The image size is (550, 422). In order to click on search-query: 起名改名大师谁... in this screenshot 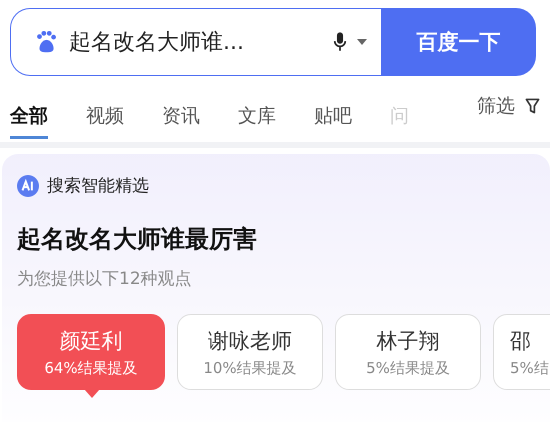, I will do `click(157, 43)`.